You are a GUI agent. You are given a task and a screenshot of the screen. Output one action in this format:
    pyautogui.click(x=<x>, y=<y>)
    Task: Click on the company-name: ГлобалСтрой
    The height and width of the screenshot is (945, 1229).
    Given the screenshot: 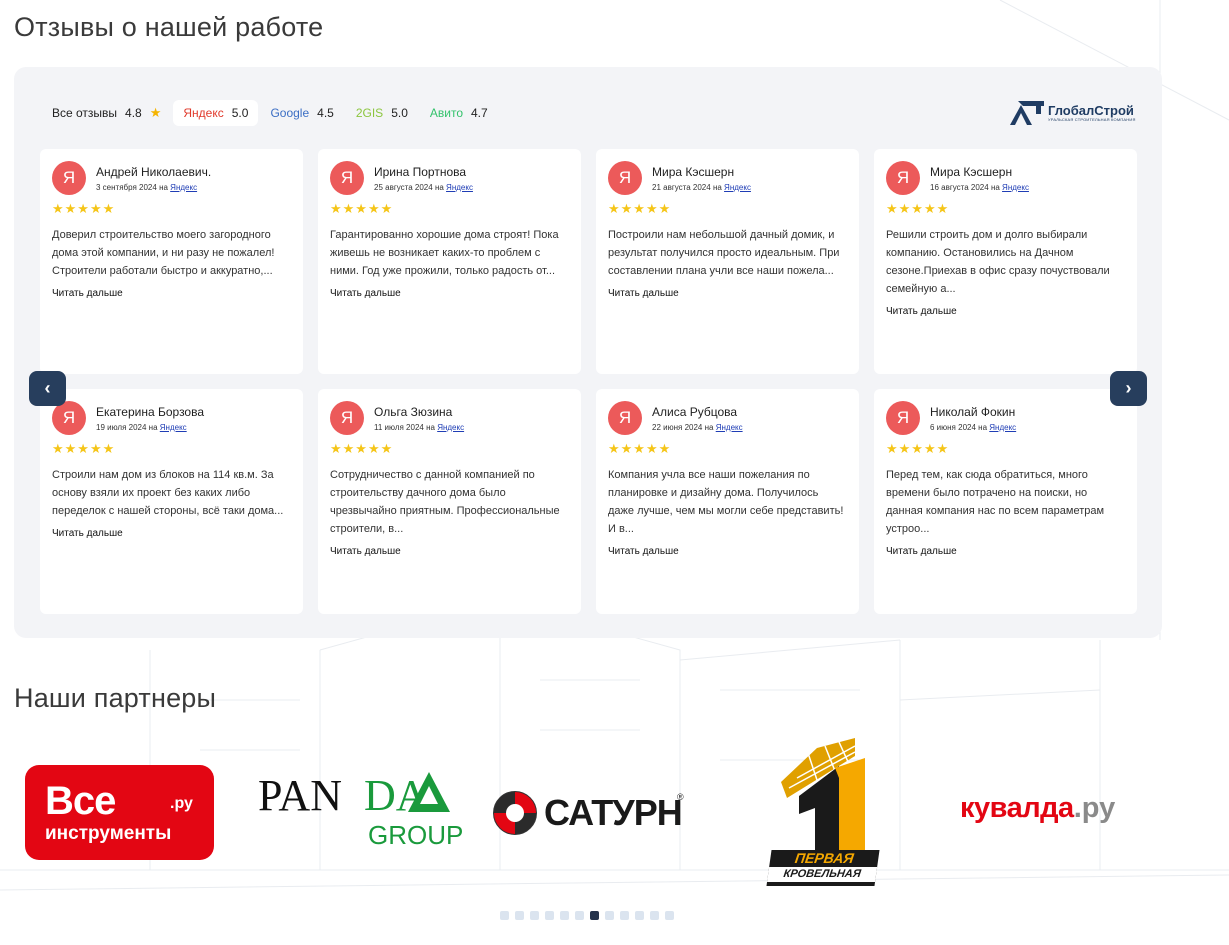 What is the action you would take?
    pyautogui.click(x=1091, y=110)
    